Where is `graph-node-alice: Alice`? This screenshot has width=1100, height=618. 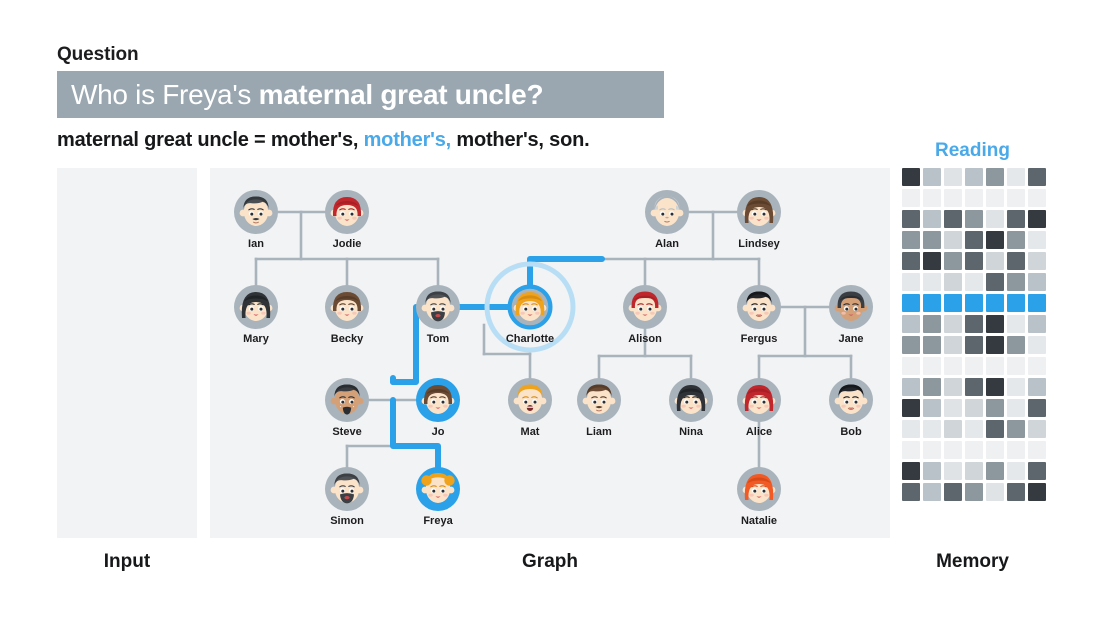 graph-node-alice: Alice is located at coordinates (759, 408).